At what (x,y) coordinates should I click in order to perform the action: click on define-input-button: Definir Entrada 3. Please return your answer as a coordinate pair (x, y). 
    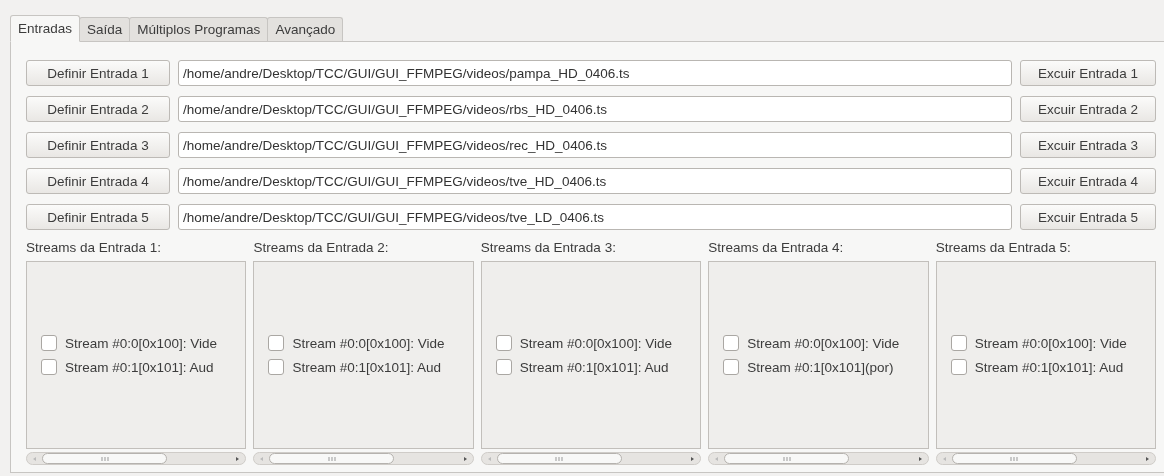
    Looking at the image, I should click on (98, 145).